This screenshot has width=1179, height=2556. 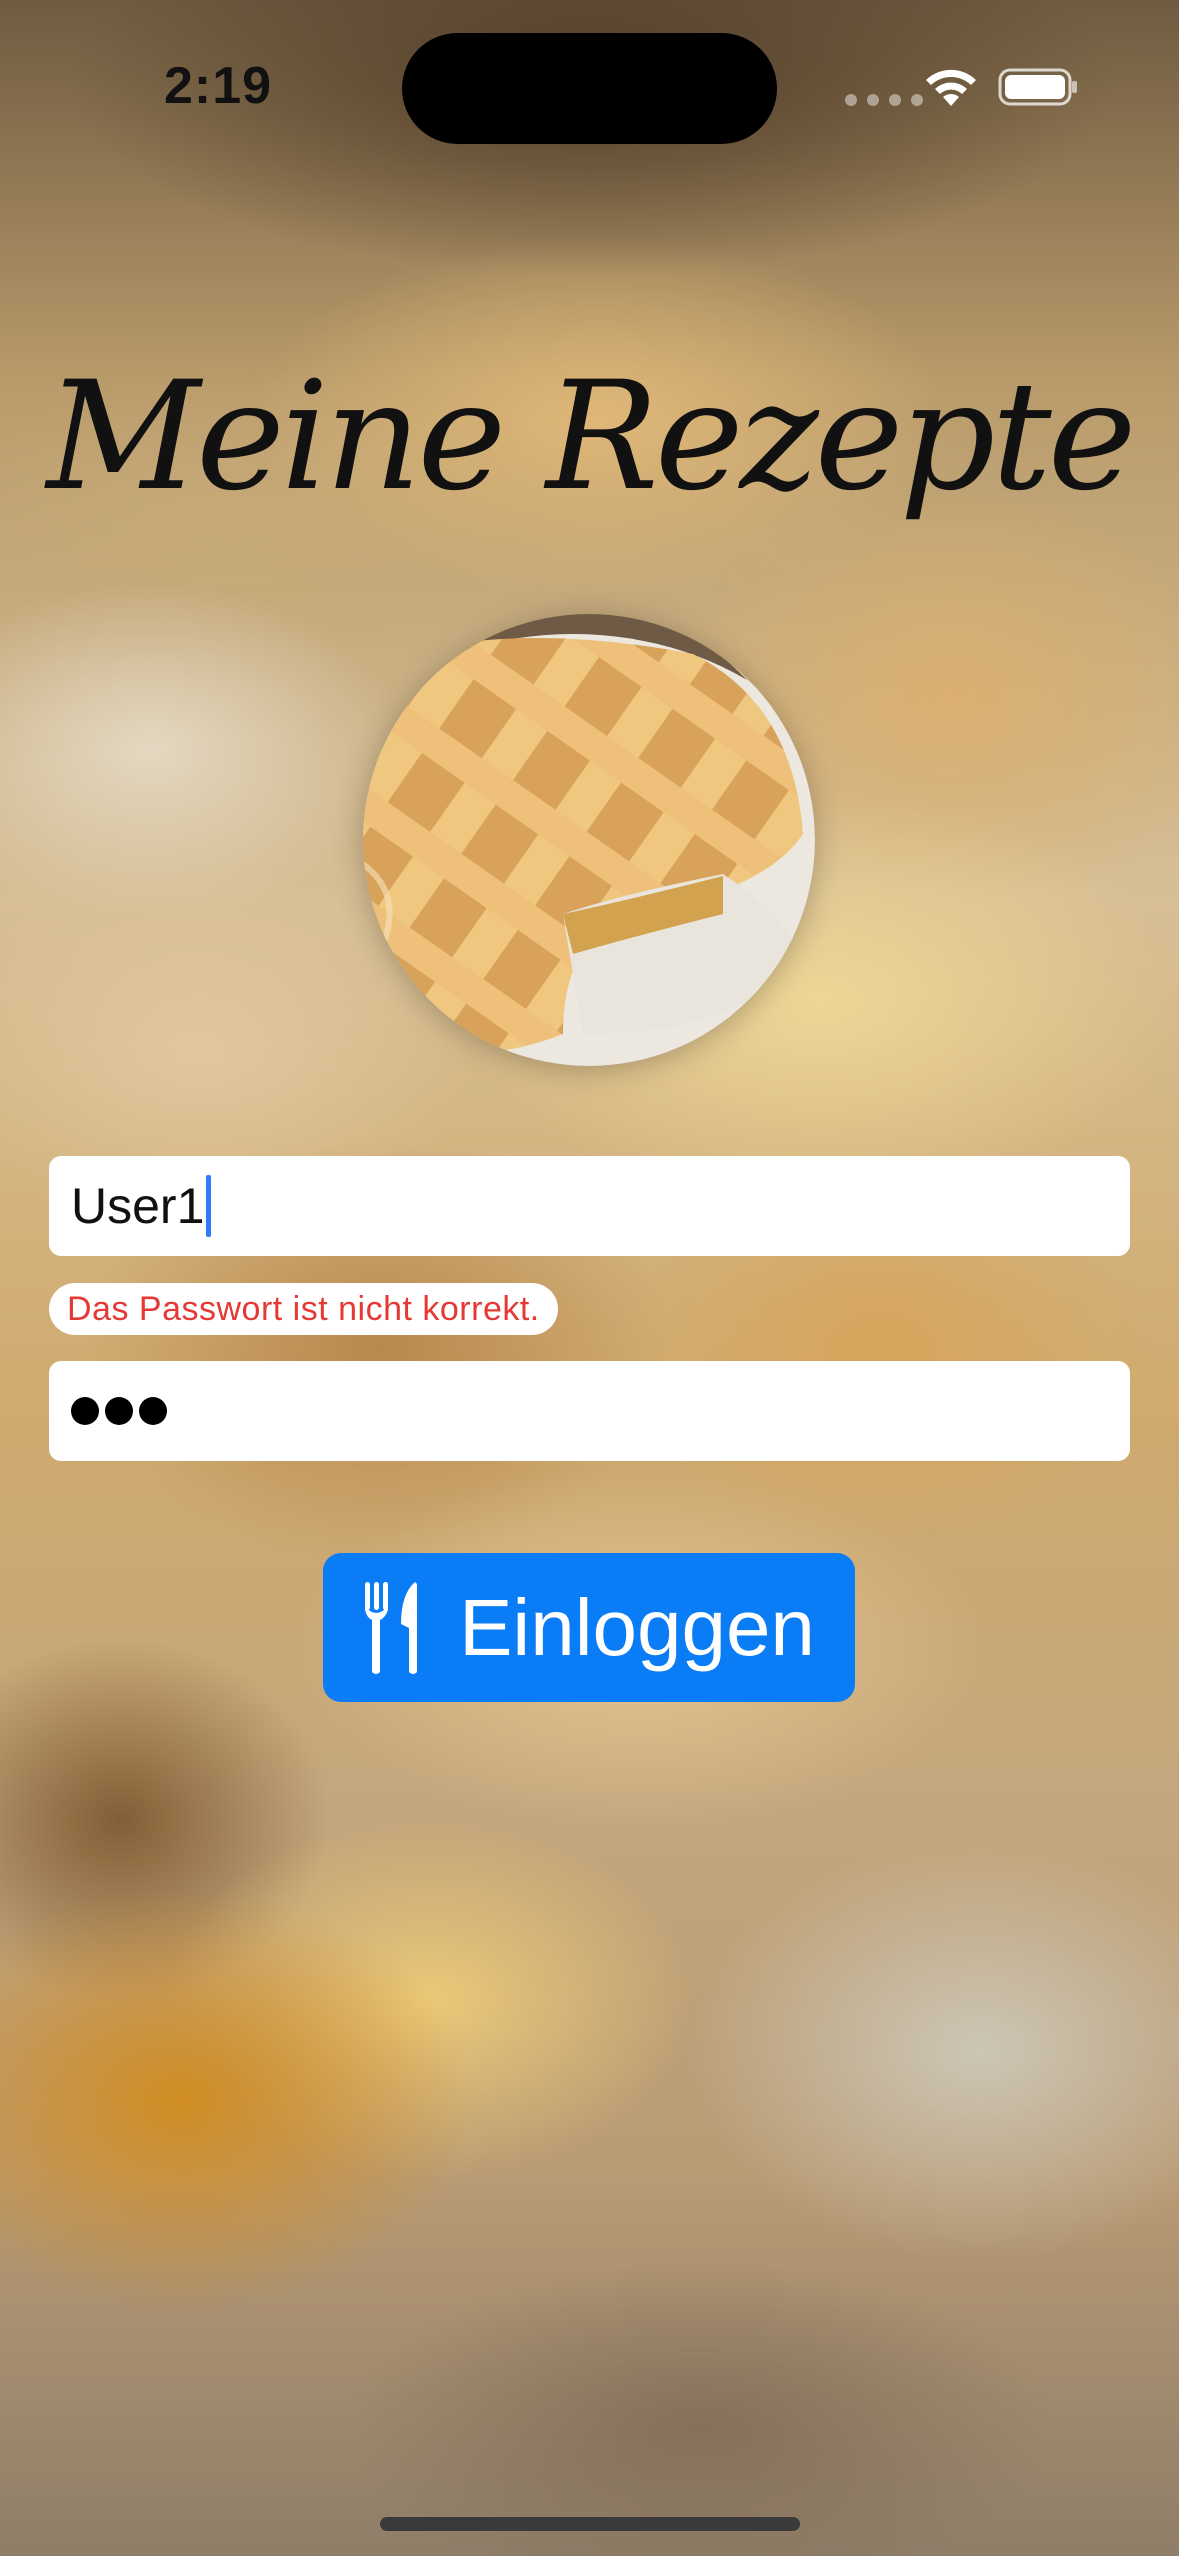 I want to click on fork-knife-icon, so click(x=391, y=1627).